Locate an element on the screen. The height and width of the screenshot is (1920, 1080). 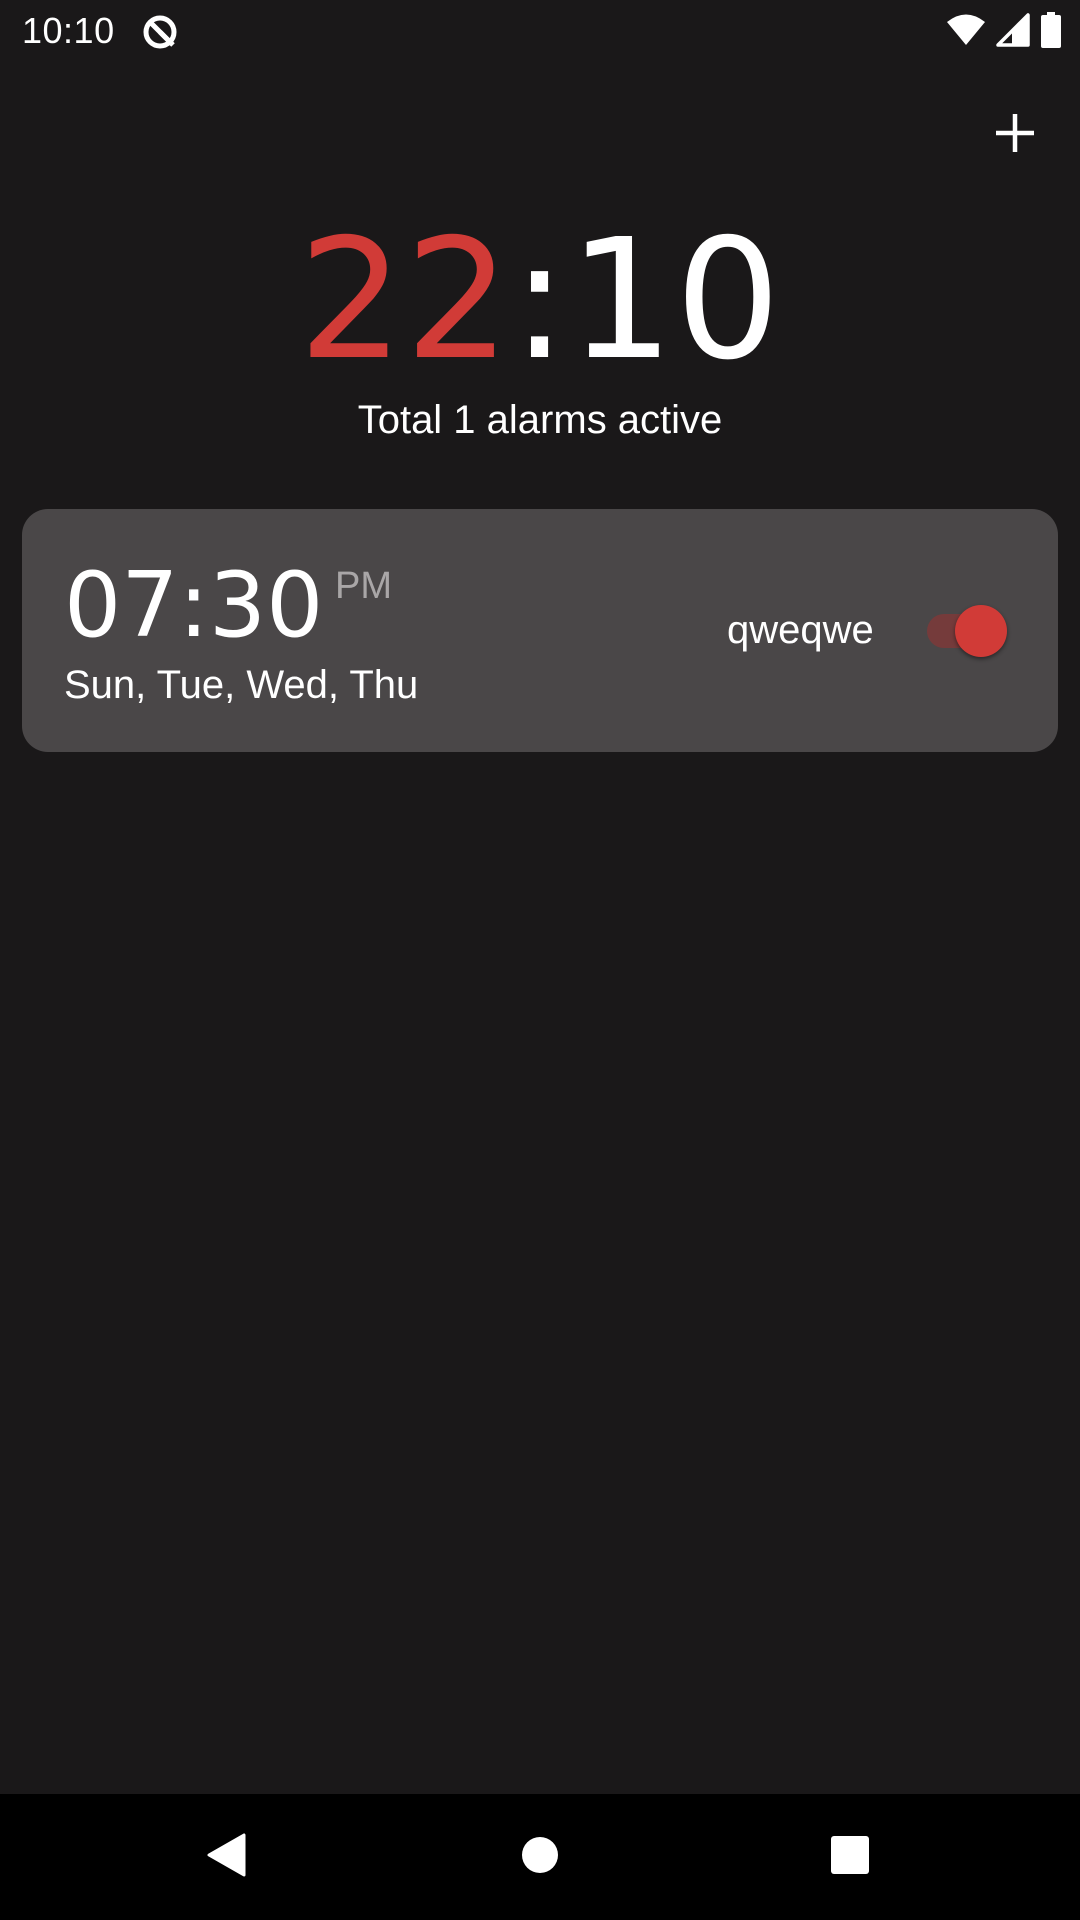
home-icon is located at coordinates (540, 1857).